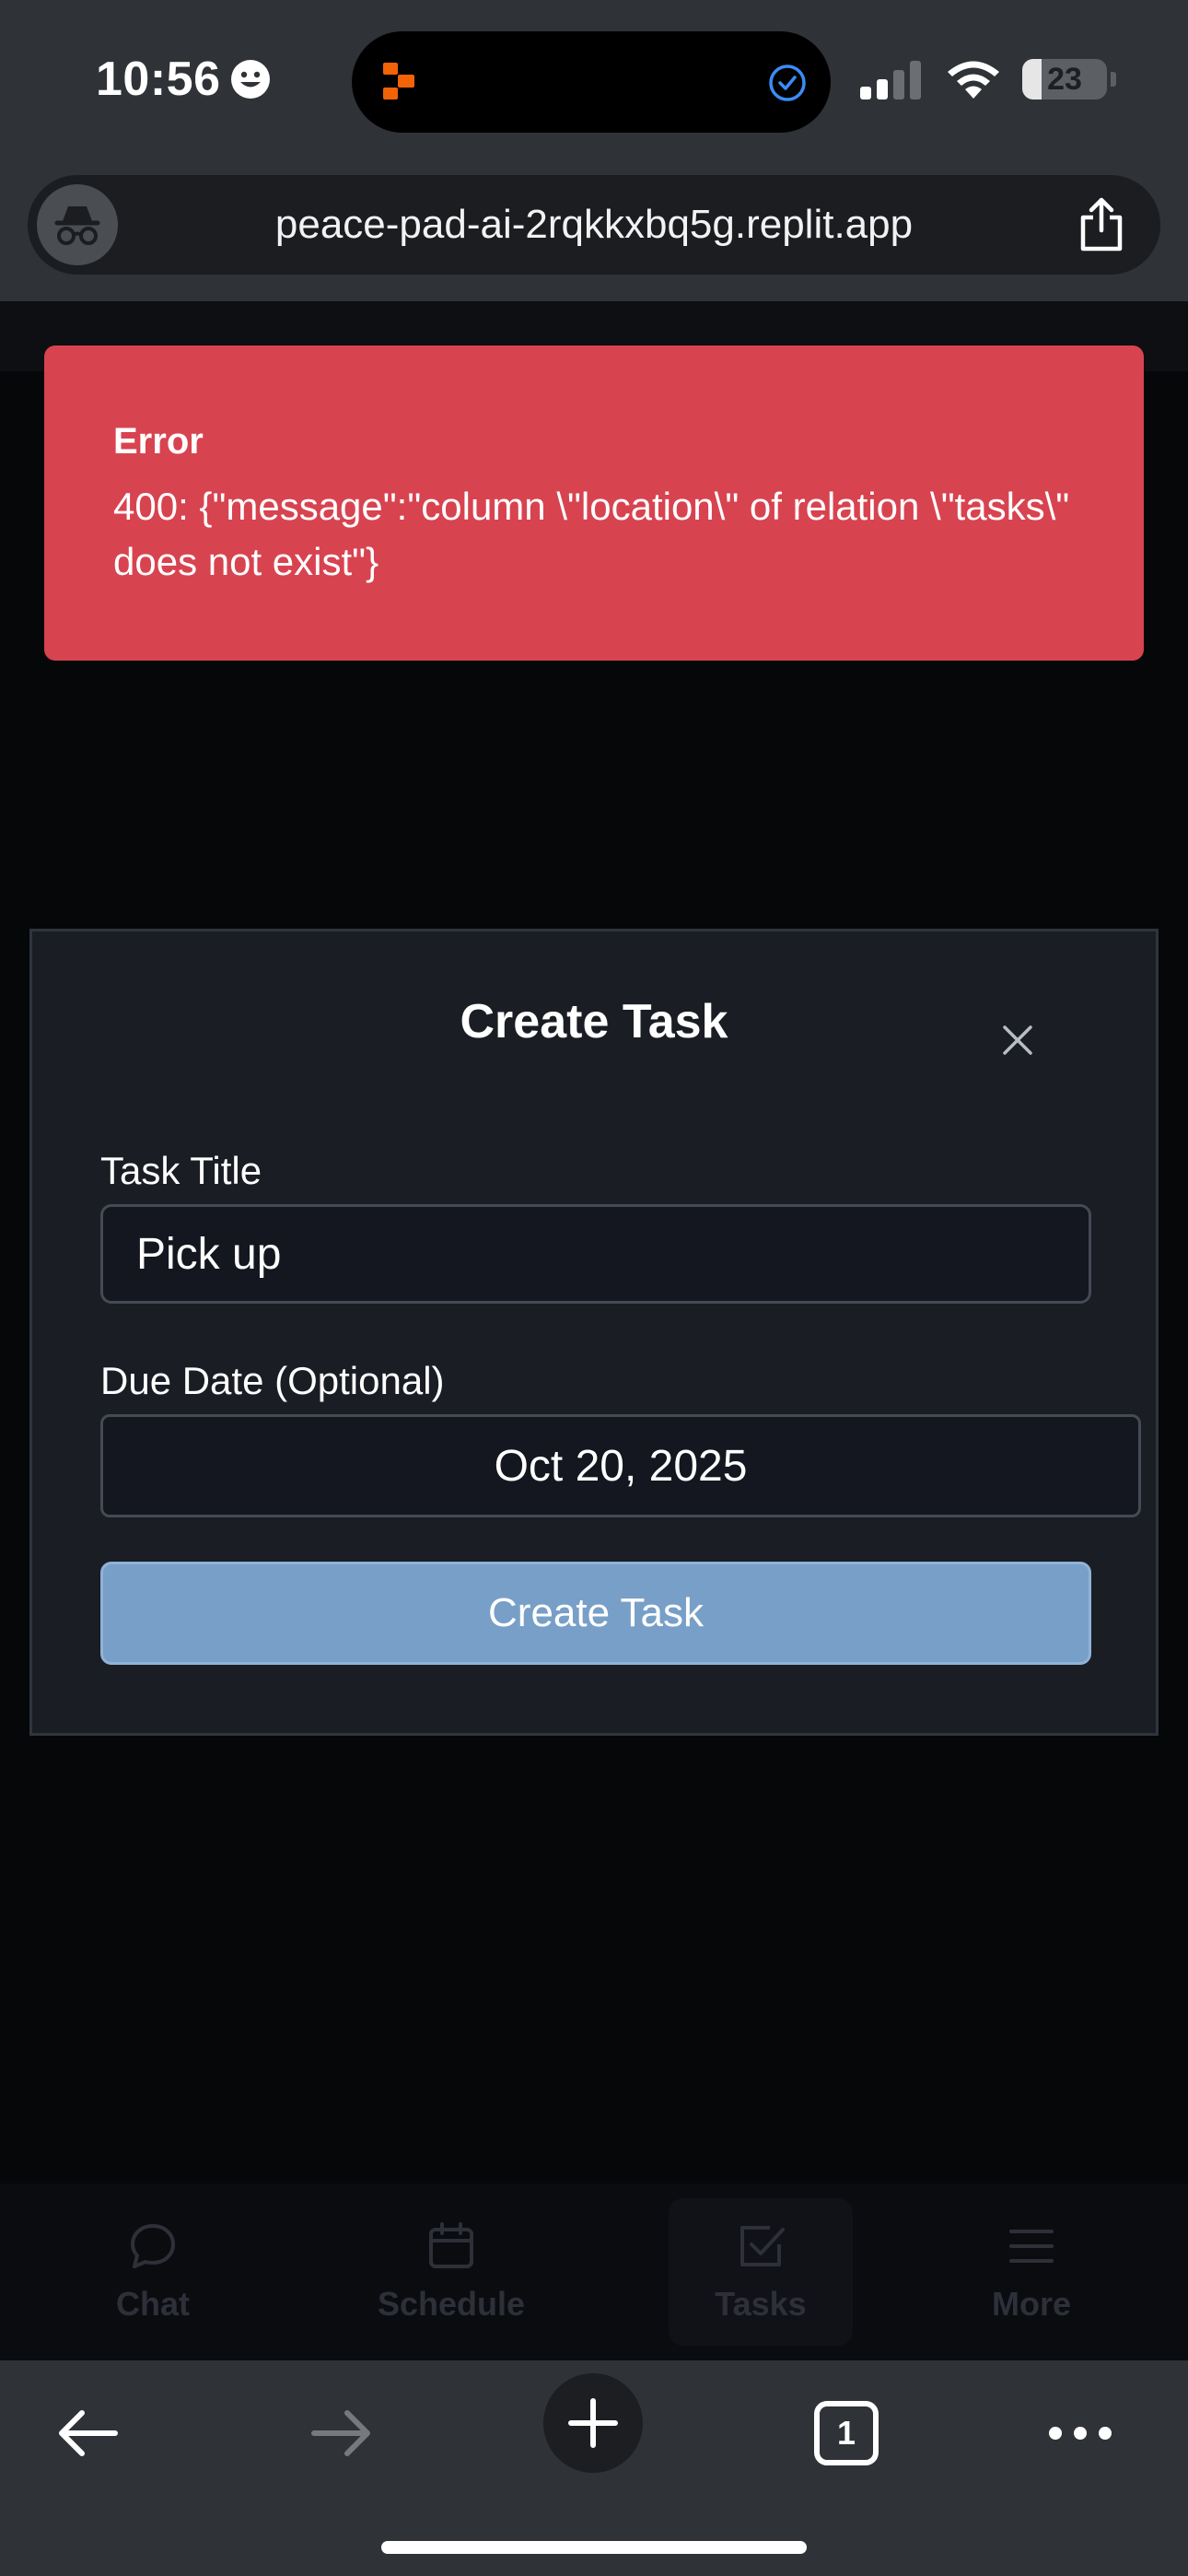 Image resolution: width=1188 pixels, height=2576 pixels. I want to click on wifi-icon, so click(973, 80).